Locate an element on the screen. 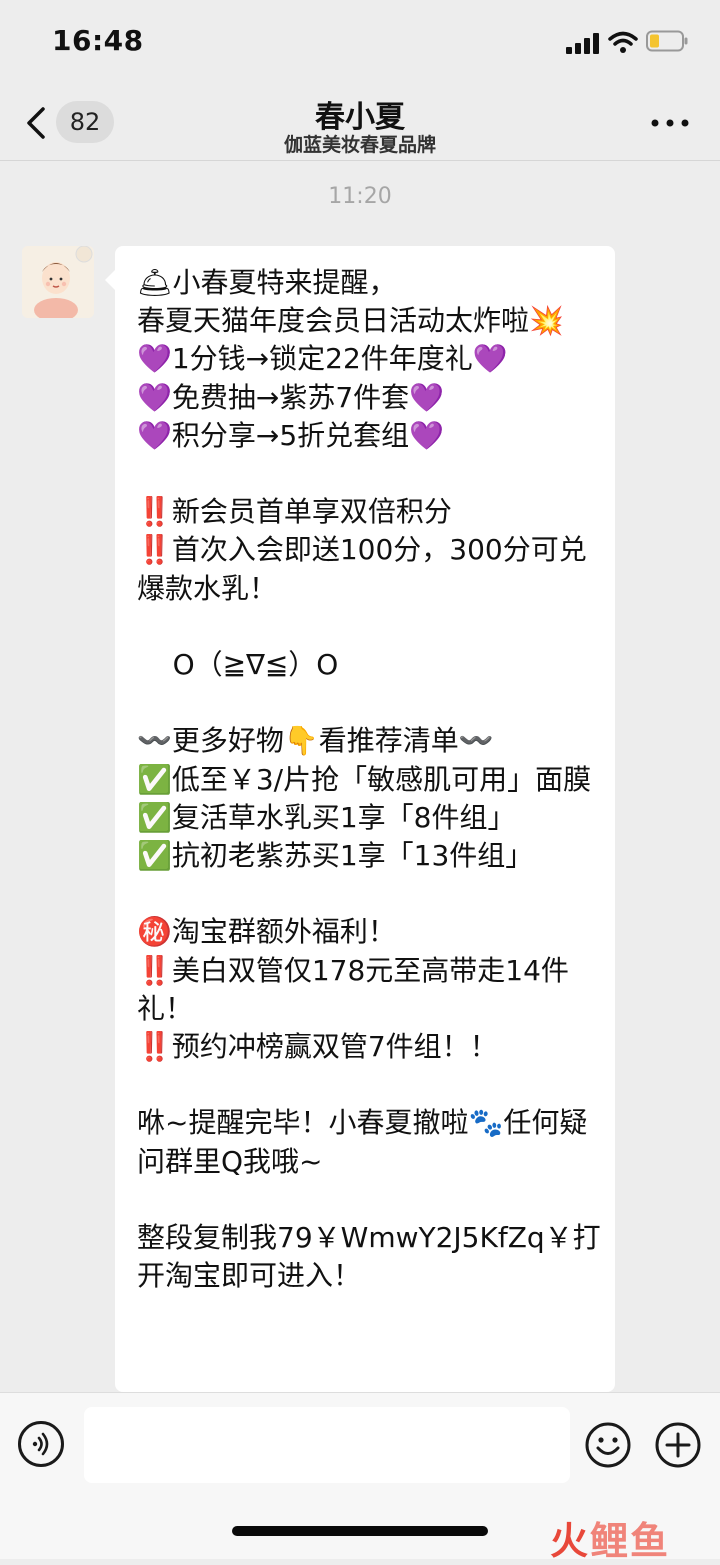 This screenshot has height=1565, width=720. input-bar: 火鲤鱼 is located at coordinates (360, 1477).